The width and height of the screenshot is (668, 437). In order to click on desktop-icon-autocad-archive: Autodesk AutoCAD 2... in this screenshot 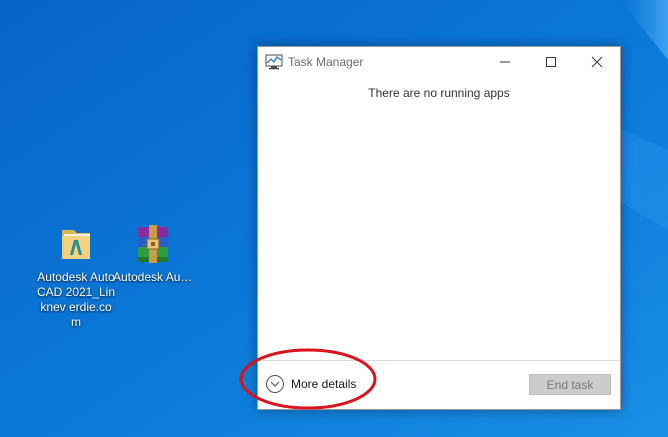, I will do `click(153, 253)`.